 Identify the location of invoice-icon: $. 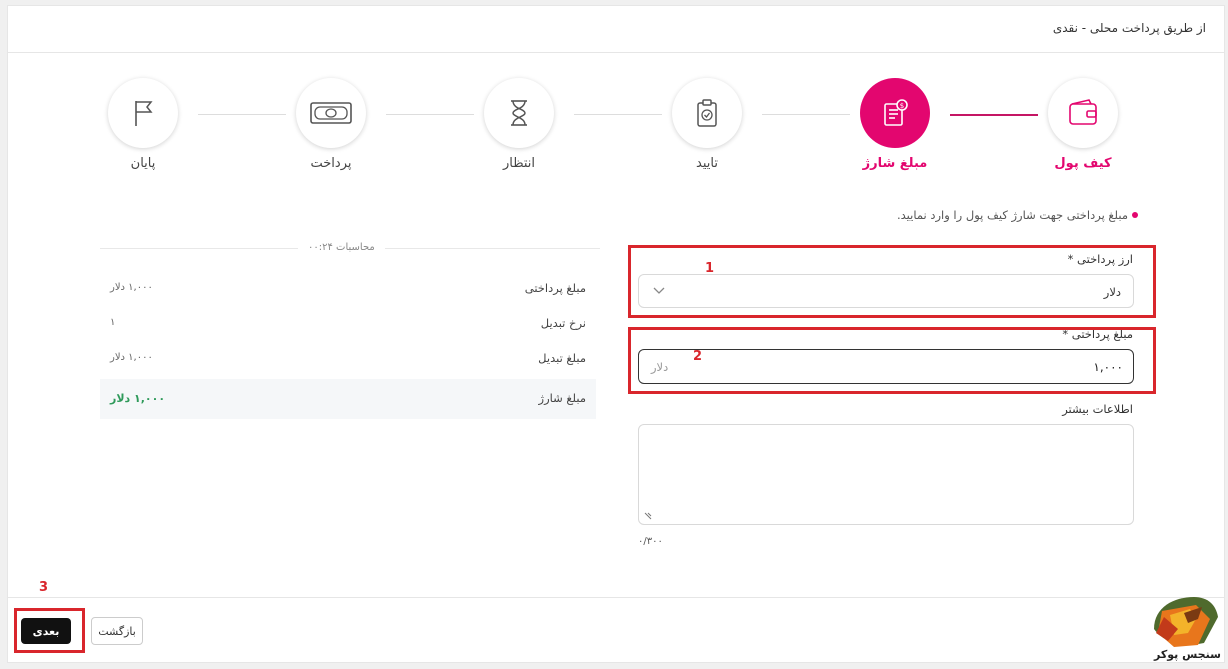
(896, 112).